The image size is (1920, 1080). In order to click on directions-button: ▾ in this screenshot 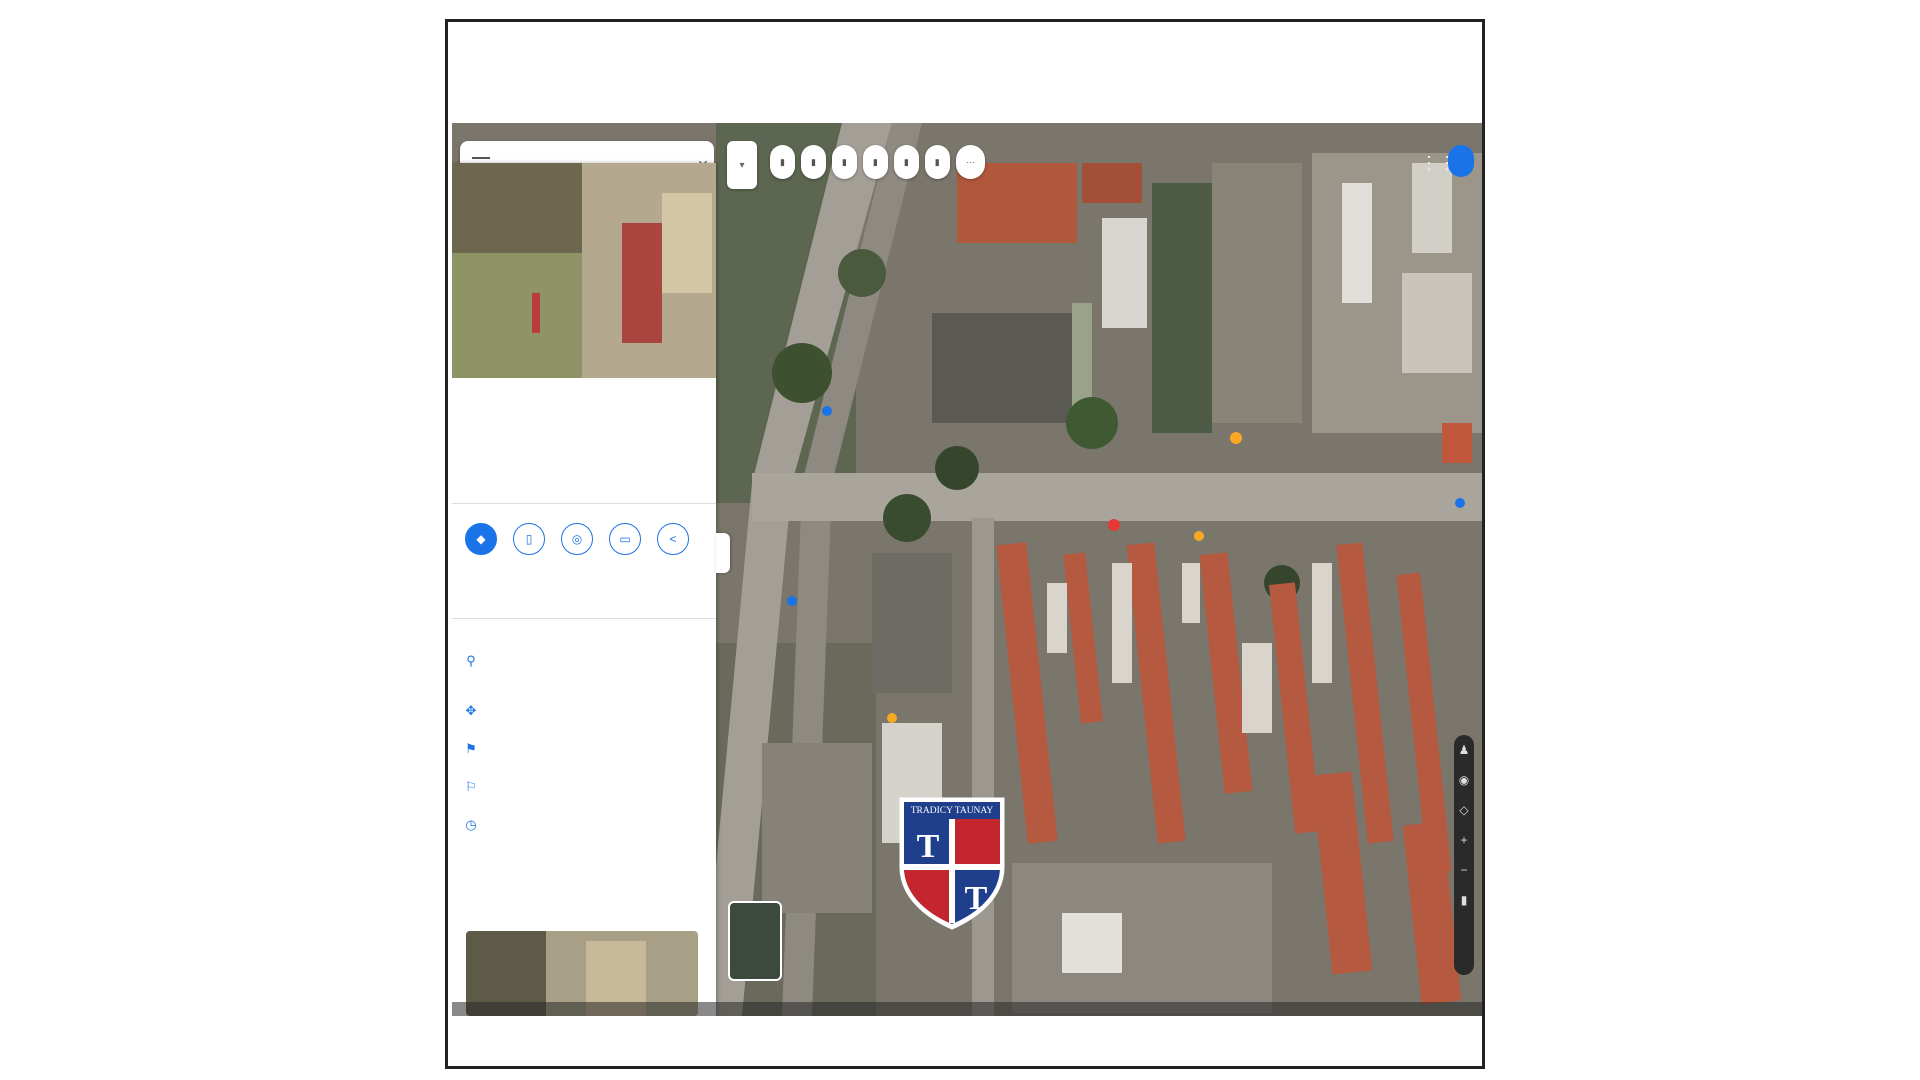, I will do `click(742, 165)`.